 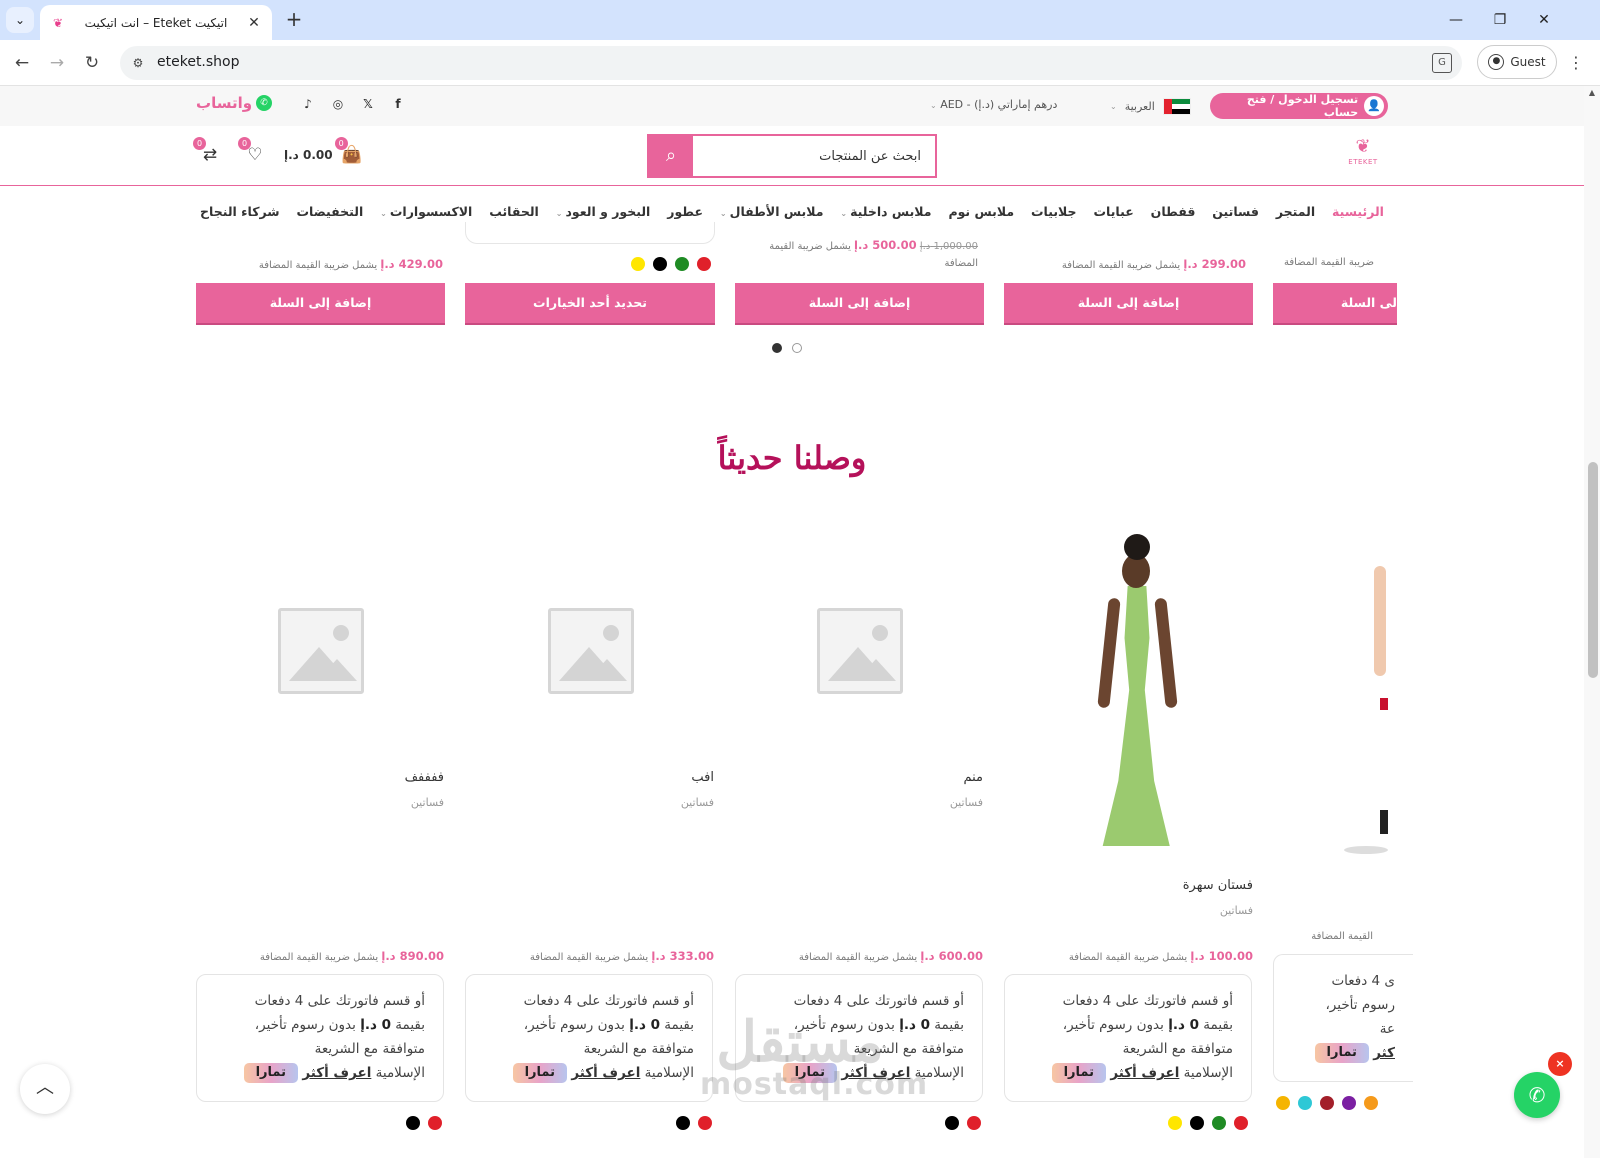 I want to click on site-logo: ❦ ETEKET, so click(x=1363, y=155).